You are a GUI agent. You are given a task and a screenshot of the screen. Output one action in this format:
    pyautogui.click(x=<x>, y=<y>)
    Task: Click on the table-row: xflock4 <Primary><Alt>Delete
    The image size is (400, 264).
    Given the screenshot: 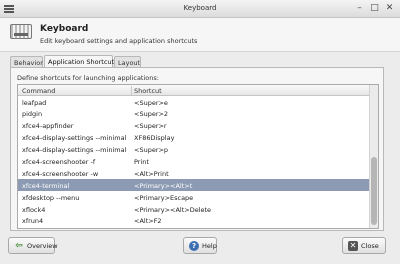 What is the action you would take?
    pyautogui.click(x=194, y=209)
    